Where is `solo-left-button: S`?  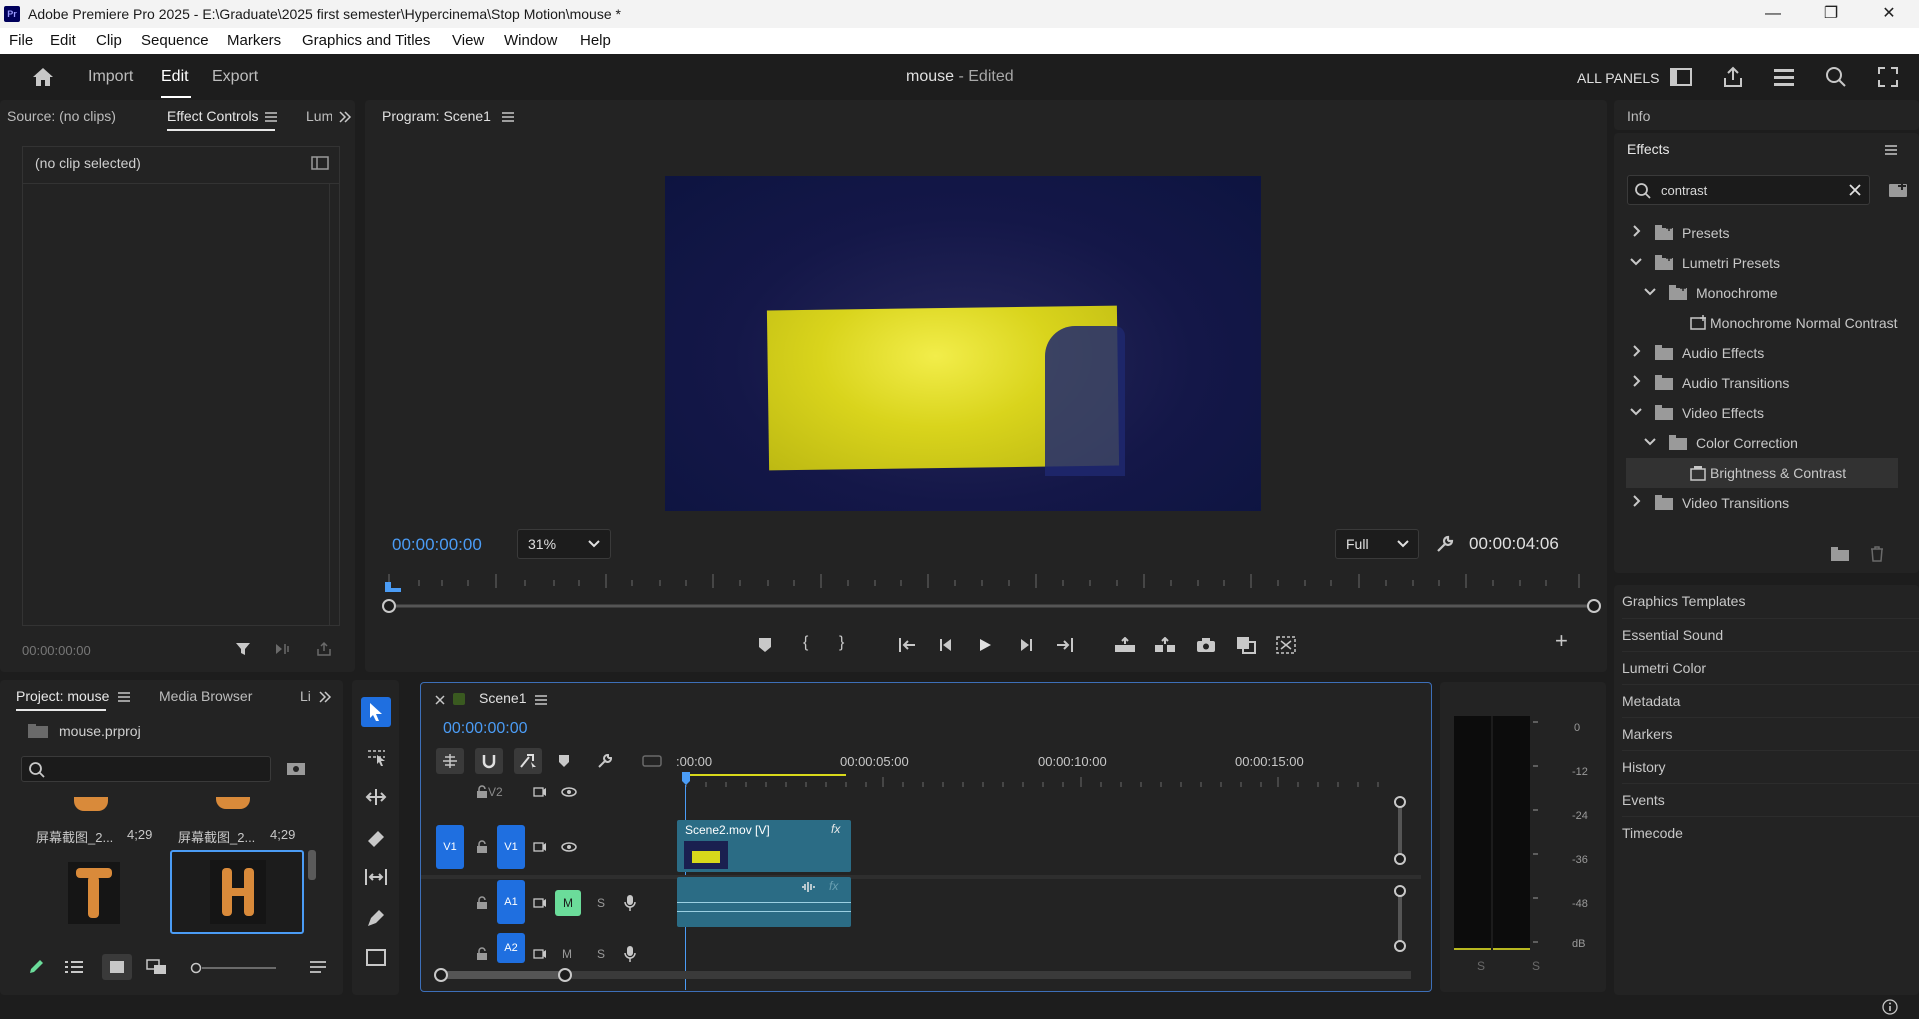
solo-left-button: S is located at coordinates (1481, 966).